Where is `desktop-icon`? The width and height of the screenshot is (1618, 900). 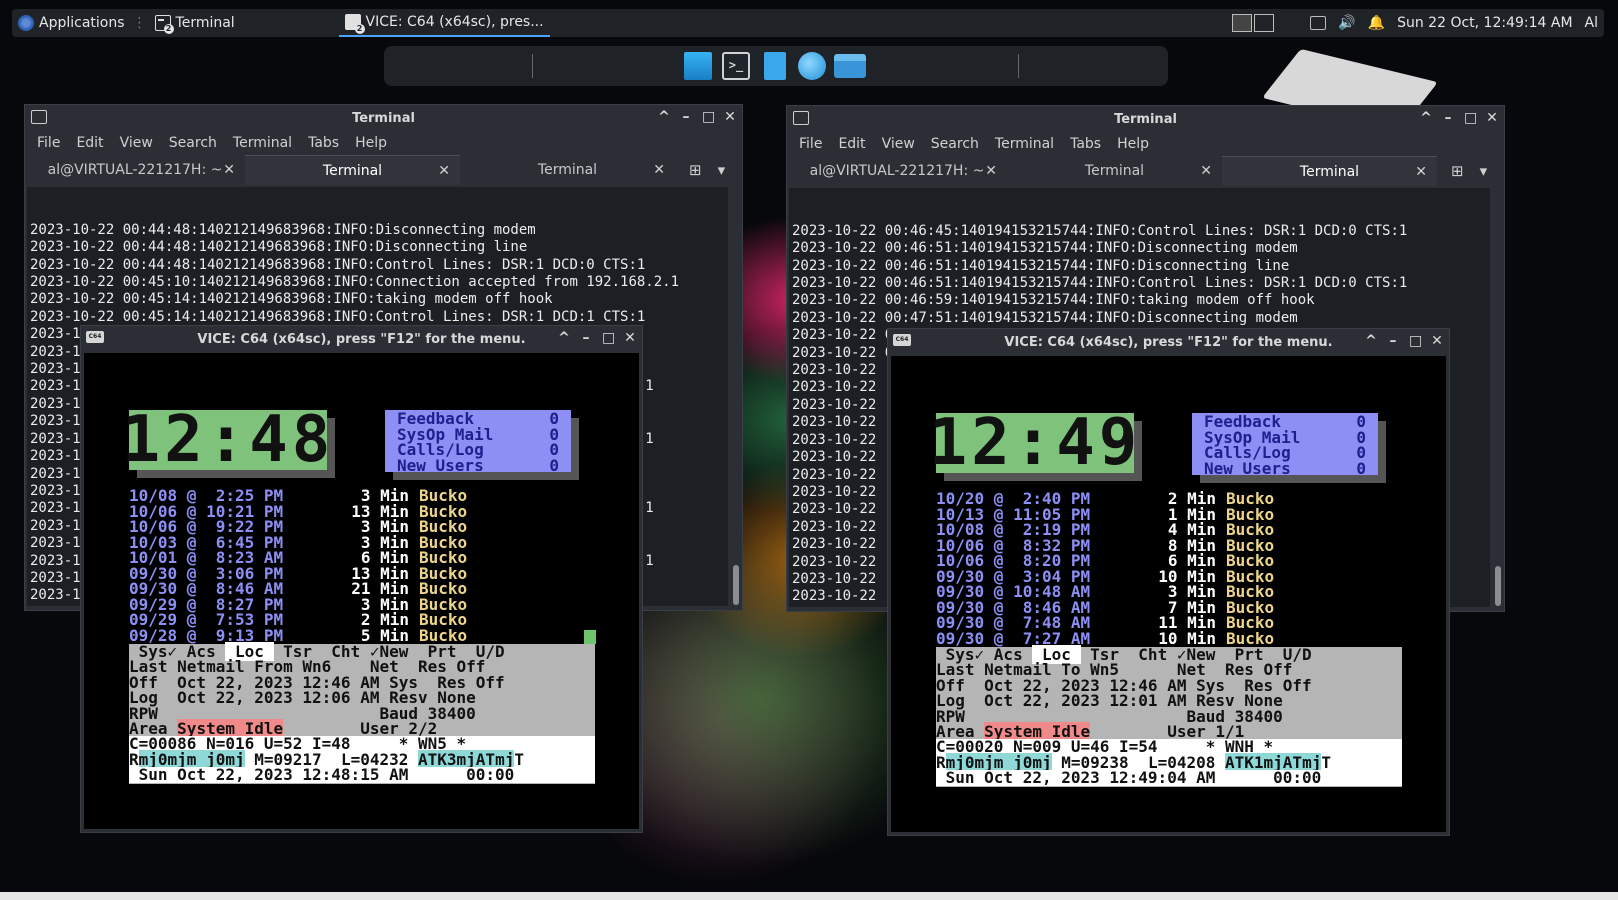
desktop-icon is located at coordinates (698, 66).